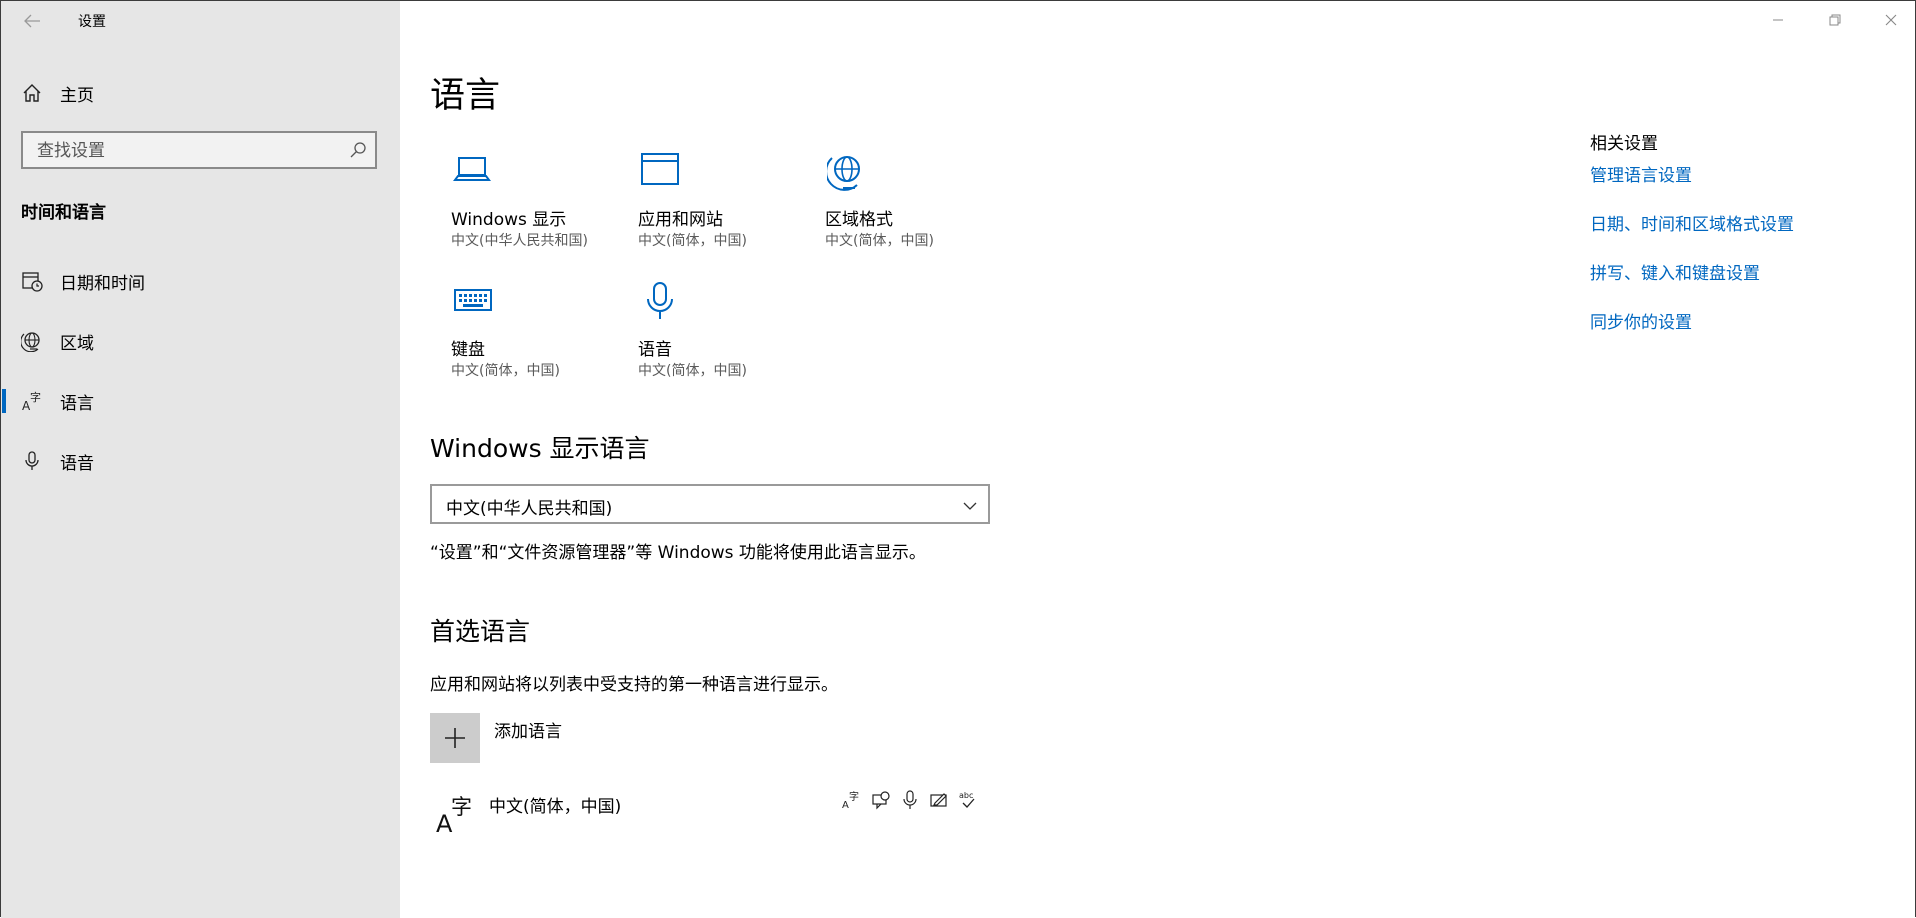  I want to click on language-list-item: A 字 中文(简体，中国) A 字 abc, so click(715, 815).